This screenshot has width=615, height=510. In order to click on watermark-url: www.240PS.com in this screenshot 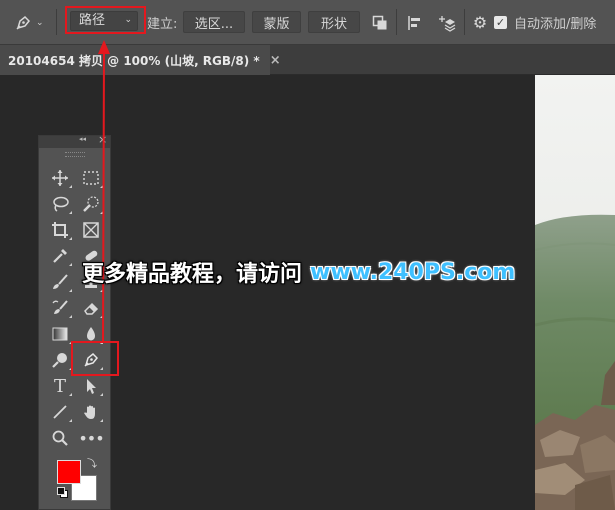, I will do `click(413, 272)`.